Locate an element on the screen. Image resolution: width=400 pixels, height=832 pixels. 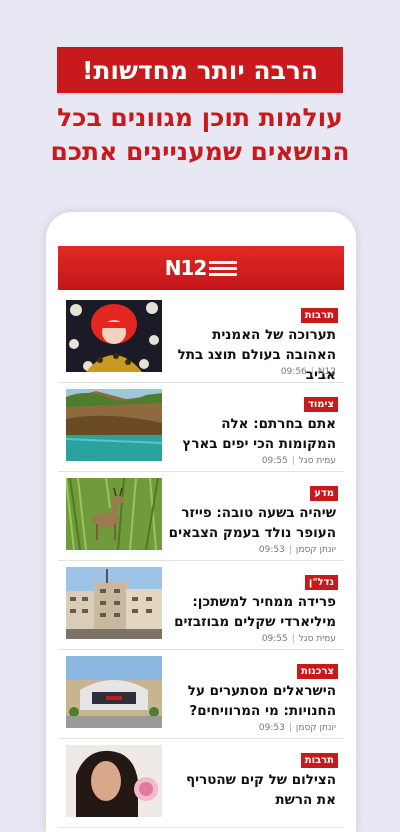
article-author: N12 is located at coordinates (326, 372).